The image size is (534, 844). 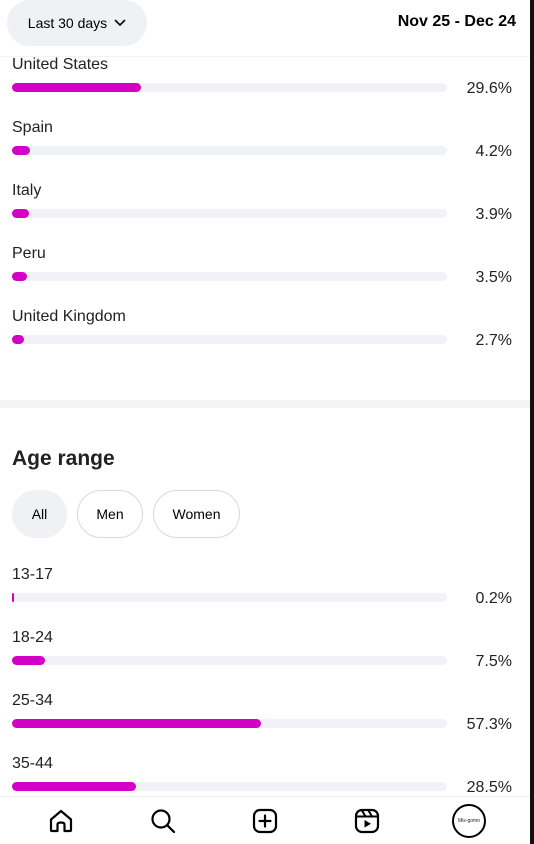 What do you see at coordinates (493, 598) in the screenshot?
I see `percent-value: 0.2%` at bounding box center [493, 598].